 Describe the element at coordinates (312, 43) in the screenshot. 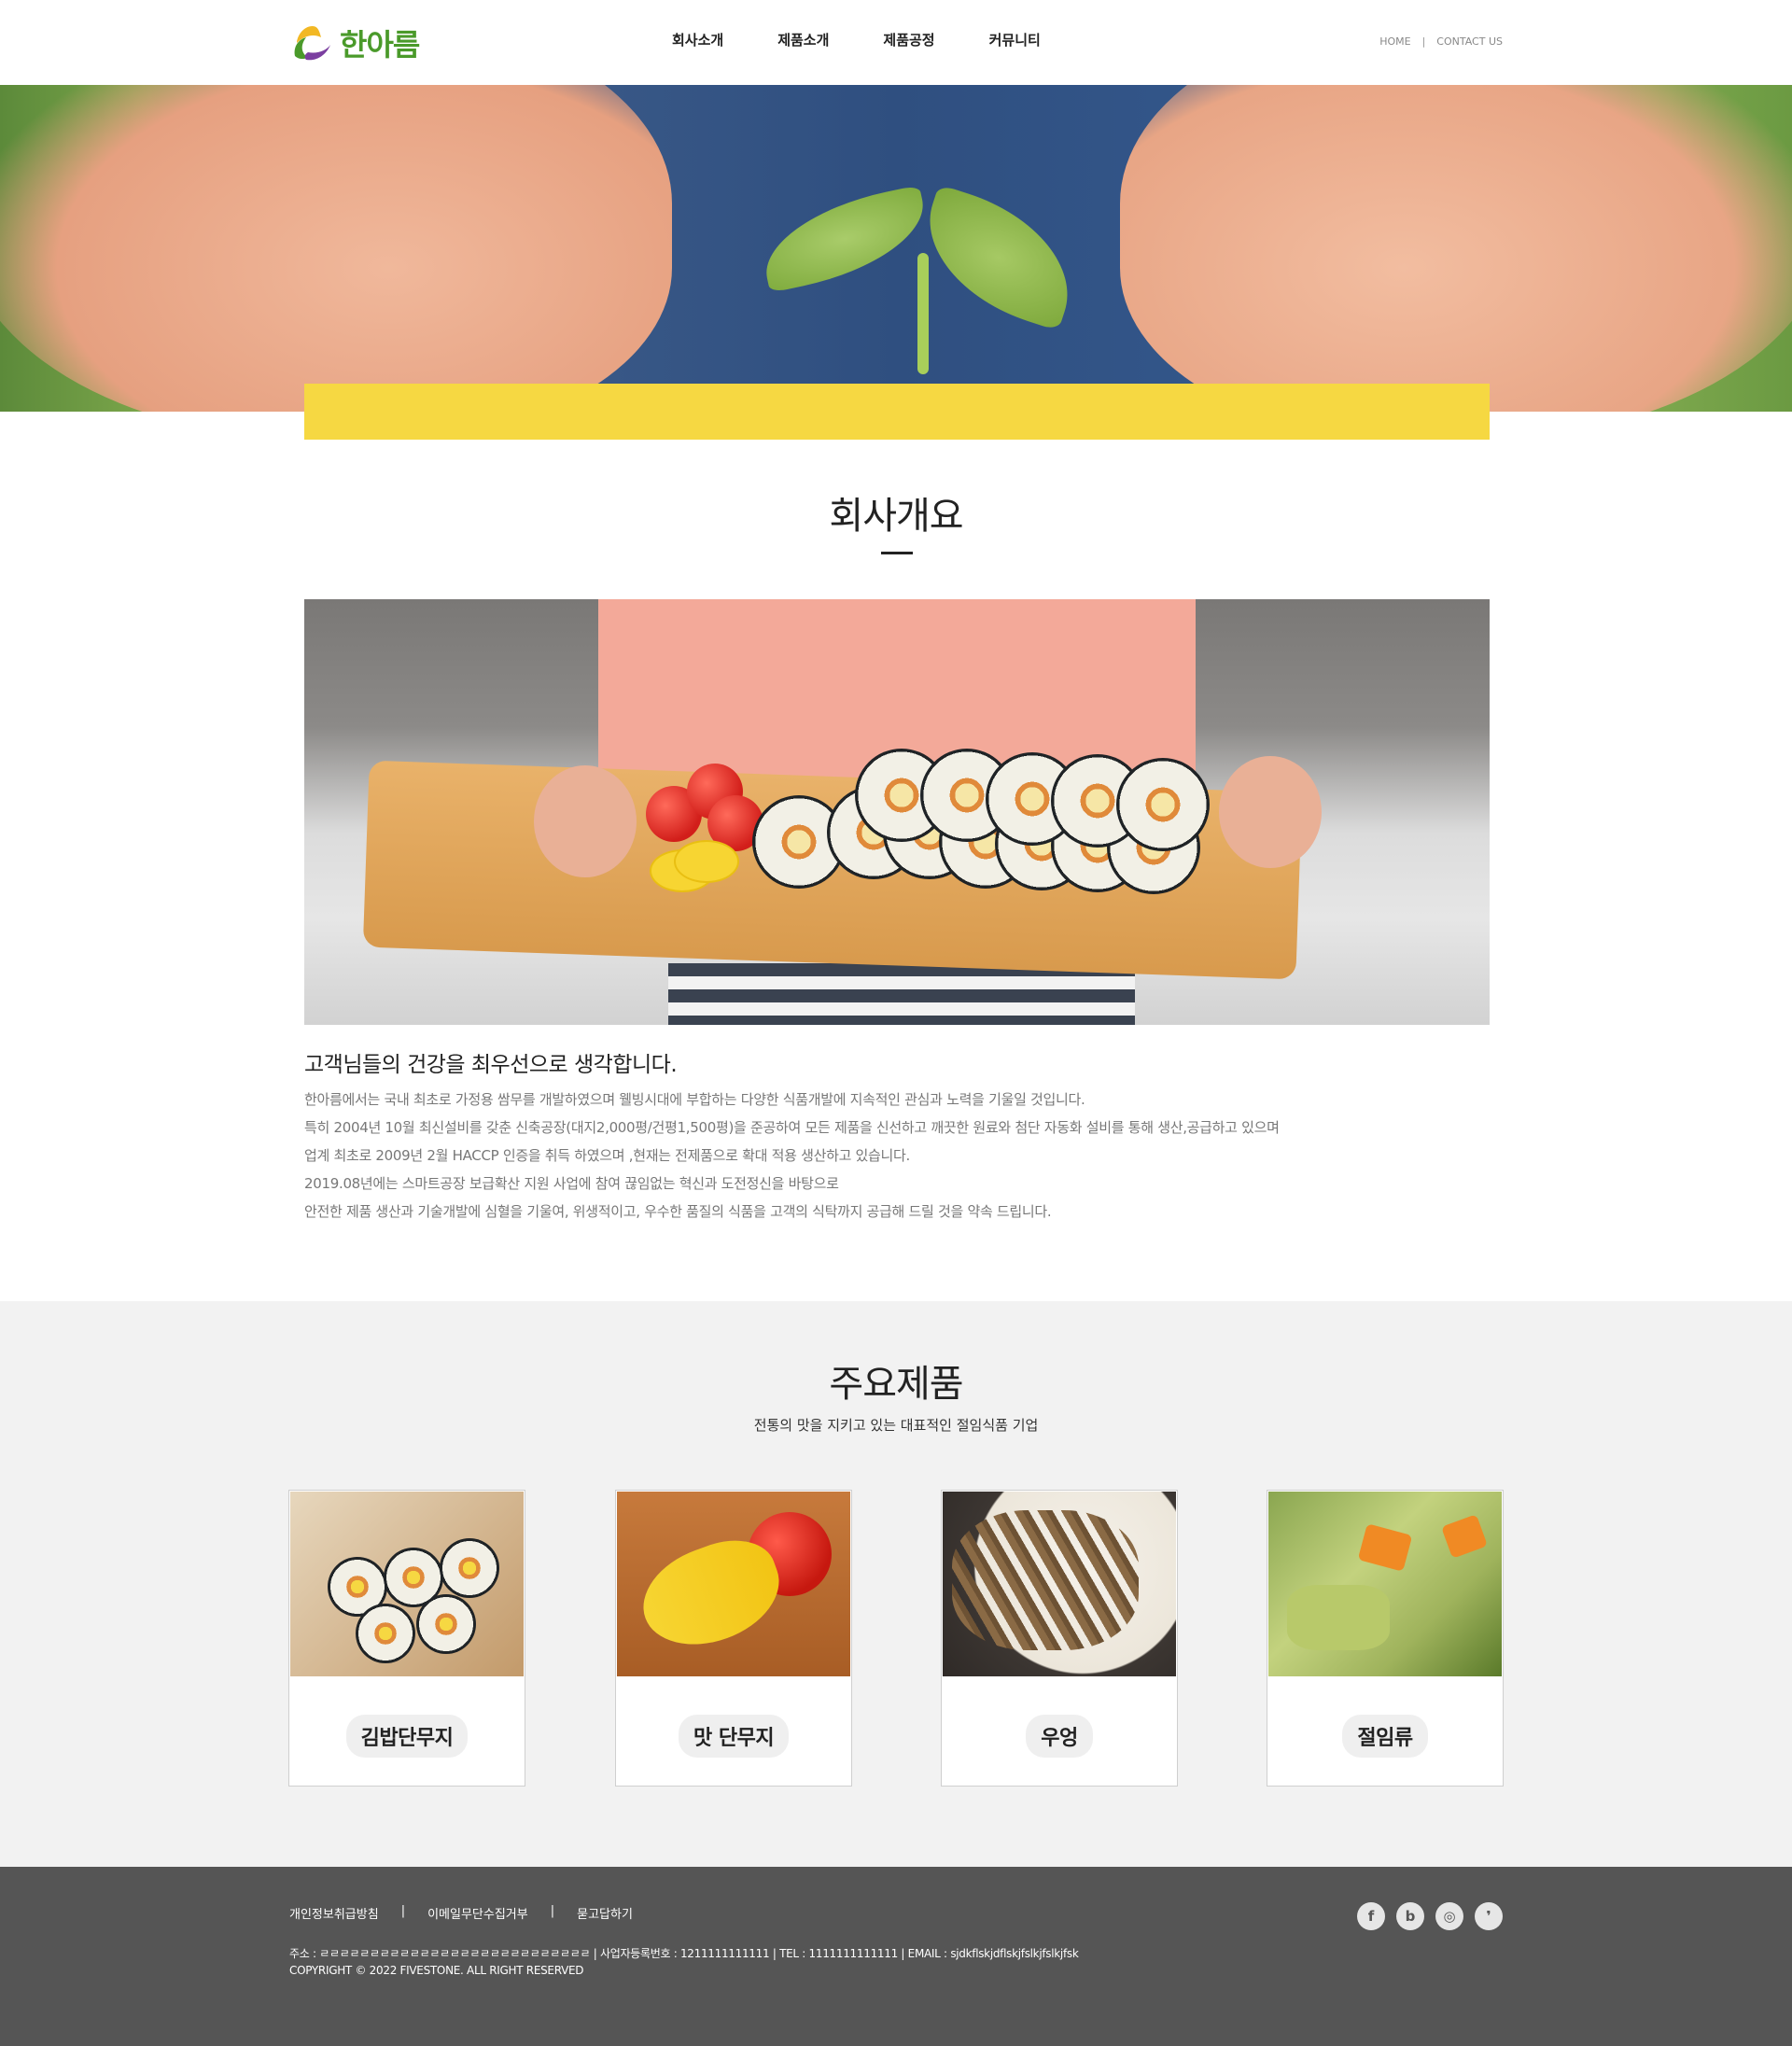

I see `hanareum-logo-icon` at that location.